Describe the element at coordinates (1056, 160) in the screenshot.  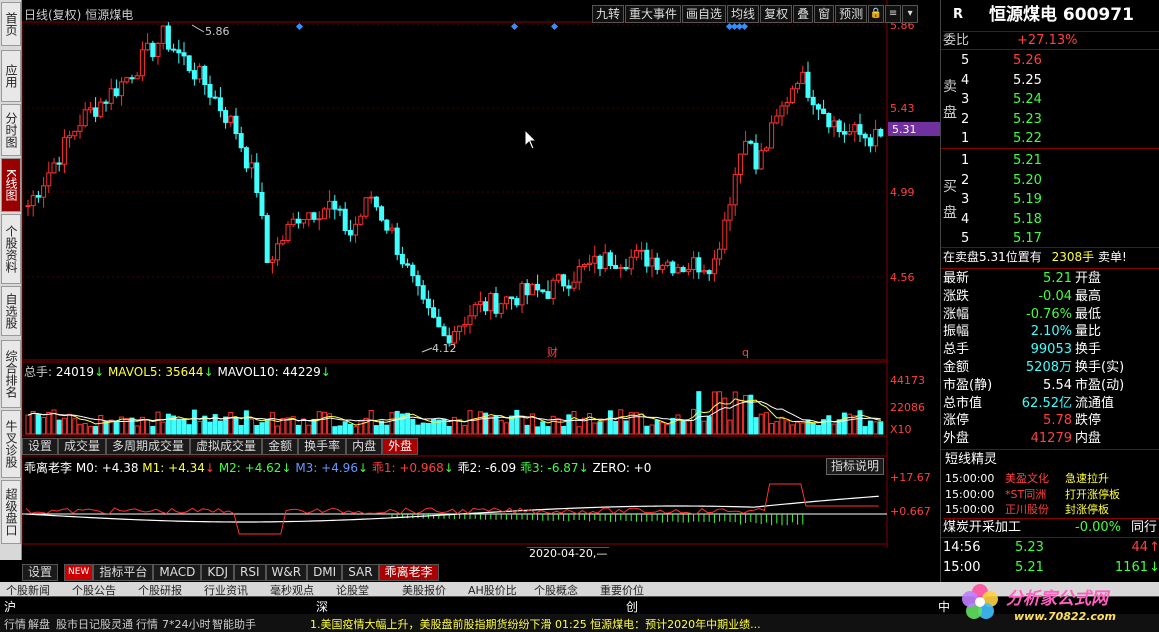
I see `book-row: 1 5.21` at that location.